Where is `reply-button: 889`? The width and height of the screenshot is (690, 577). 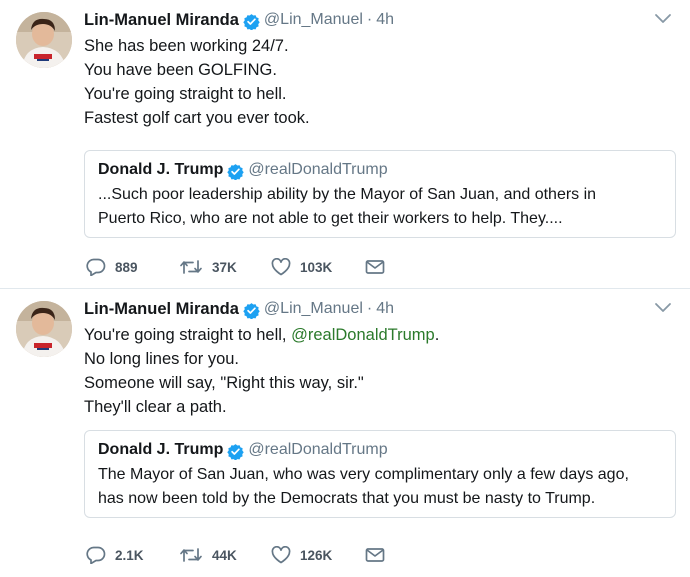 reply-button: 889 is located at coordinates (132, 267).